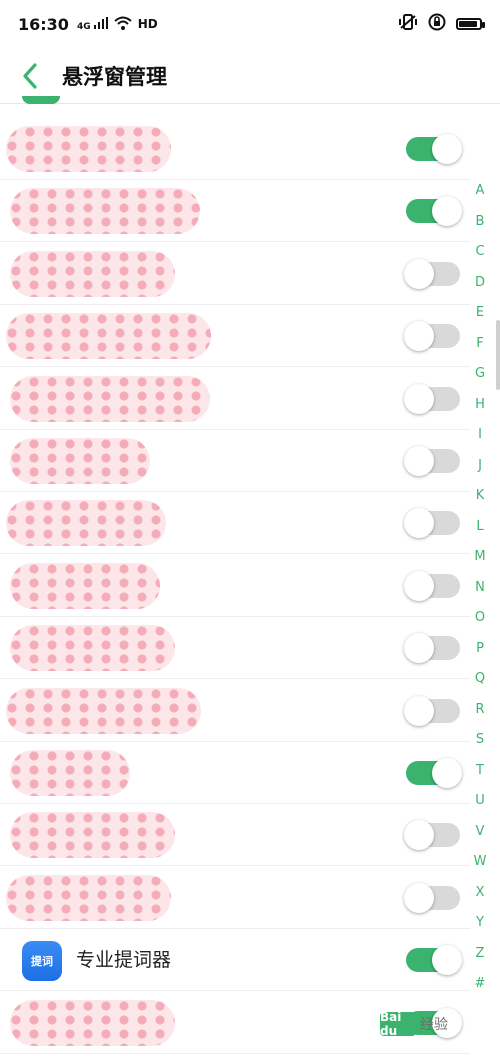  I want to click on index-letter: S, so click(480, 740).